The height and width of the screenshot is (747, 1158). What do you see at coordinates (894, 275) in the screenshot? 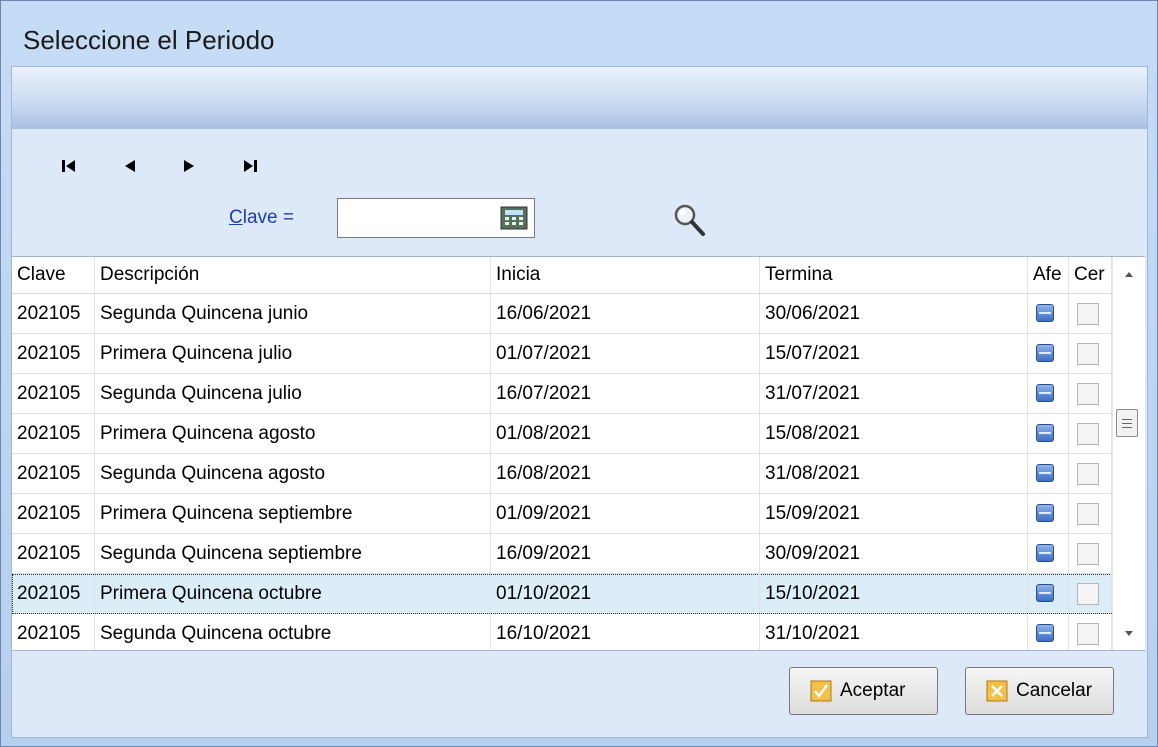
I see `column-header-termina: Termina` at bounding box center [894, 275].